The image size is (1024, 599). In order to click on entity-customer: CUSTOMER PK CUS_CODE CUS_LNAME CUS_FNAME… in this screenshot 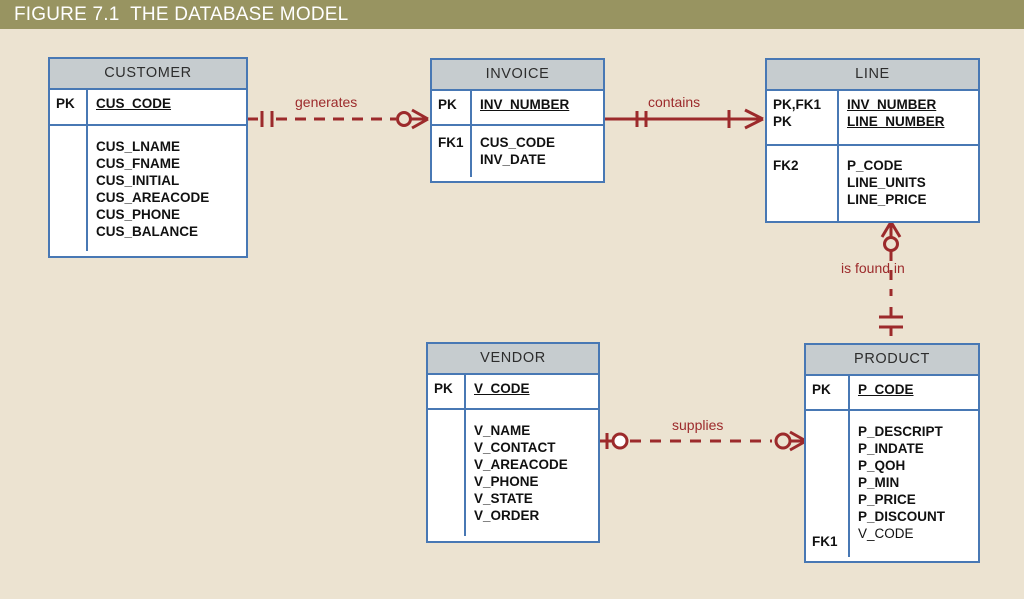, I will do `click(148, 157)`.